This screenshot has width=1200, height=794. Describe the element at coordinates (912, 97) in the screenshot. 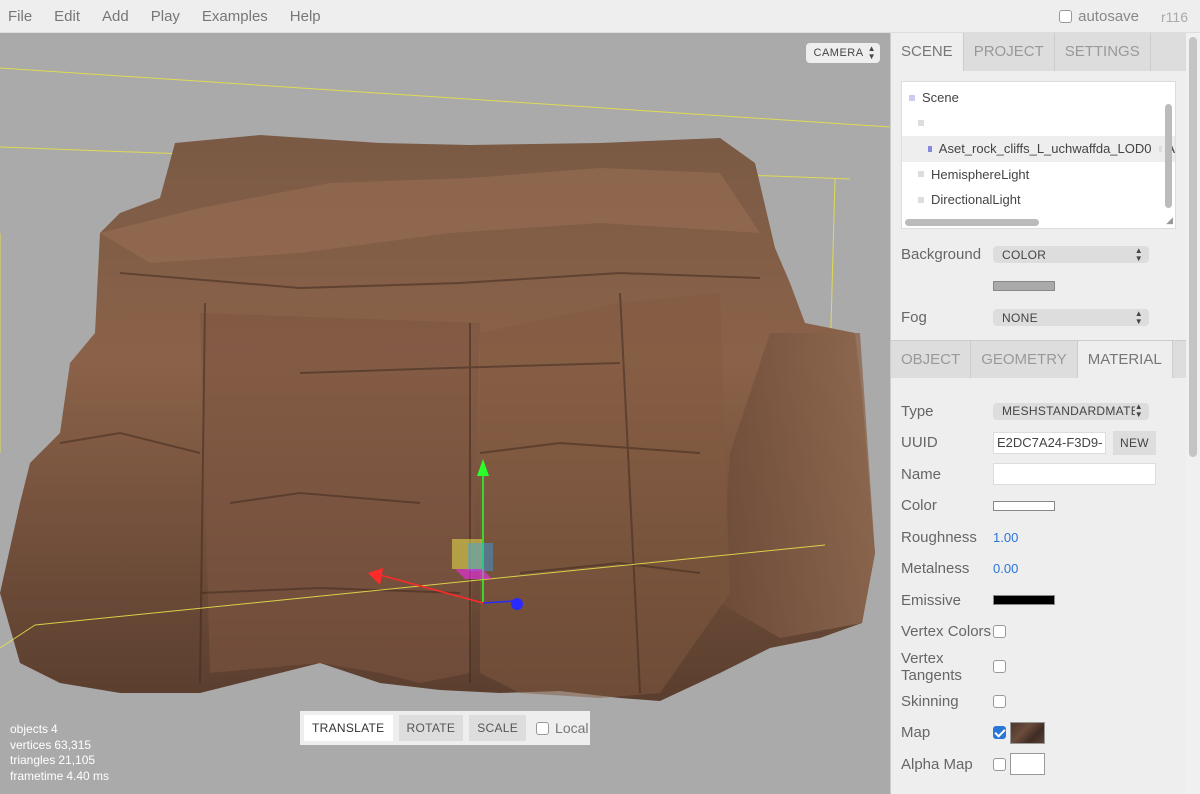

I see `scene-icon` at that location.